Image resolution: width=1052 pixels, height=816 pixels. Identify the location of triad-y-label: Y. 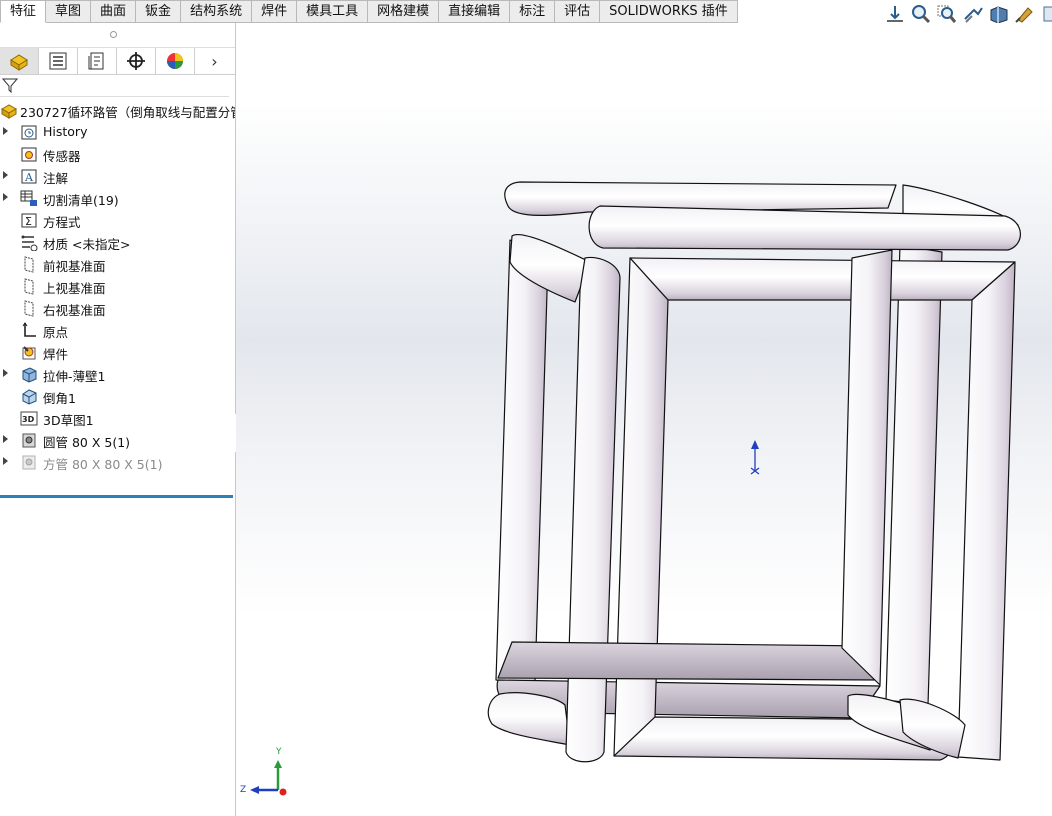
(278, 752).